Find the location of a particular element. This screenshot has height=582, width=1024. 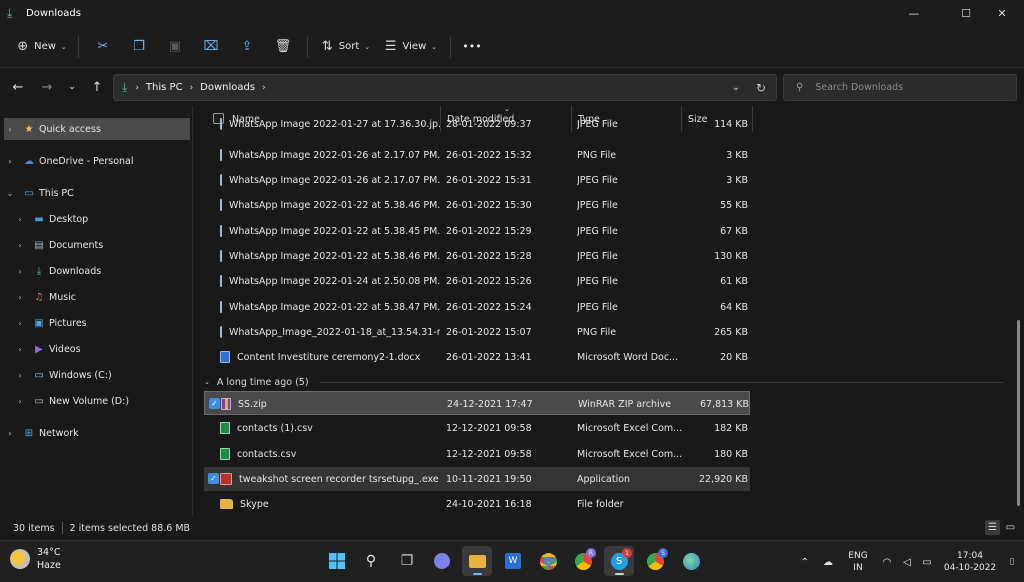

teams-chat-button is located at coordinates (442, 561).